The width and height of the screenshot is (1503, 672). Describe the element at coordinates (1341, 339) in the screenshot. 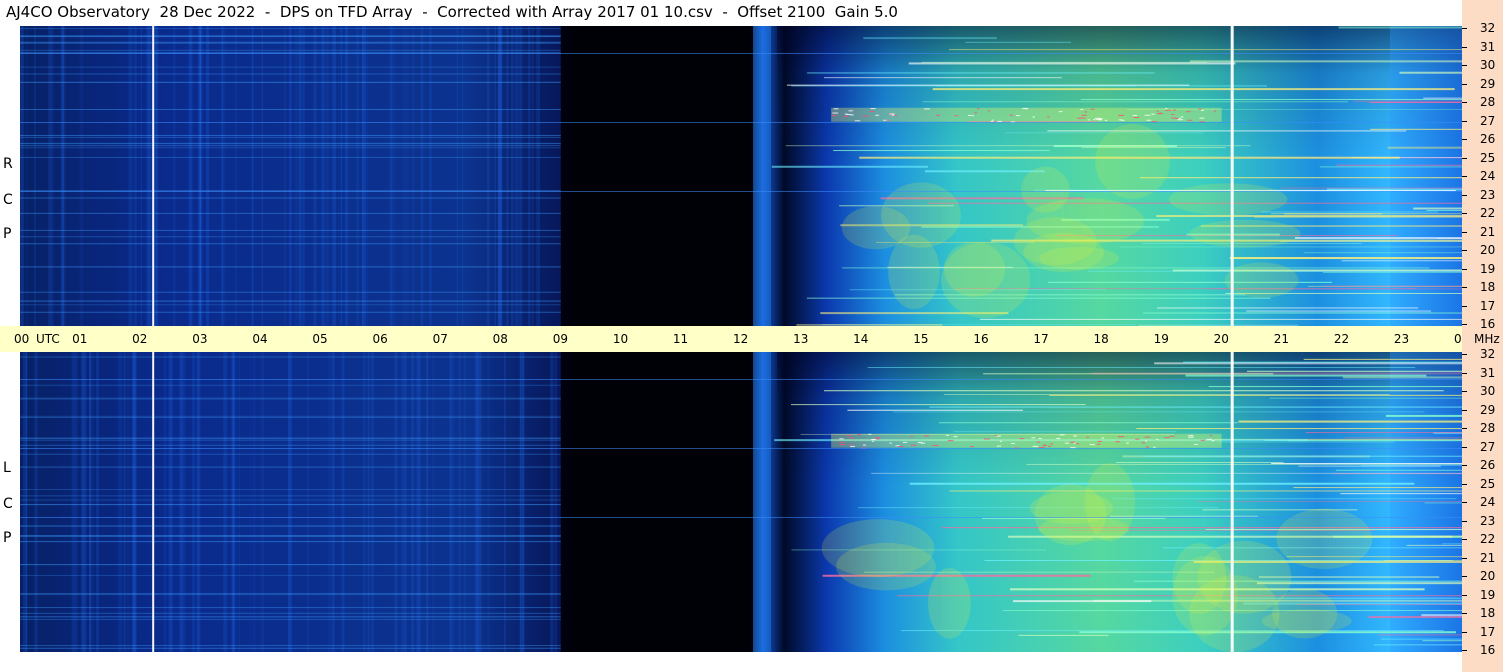

I see `utc-tick-label: 22` at that location.